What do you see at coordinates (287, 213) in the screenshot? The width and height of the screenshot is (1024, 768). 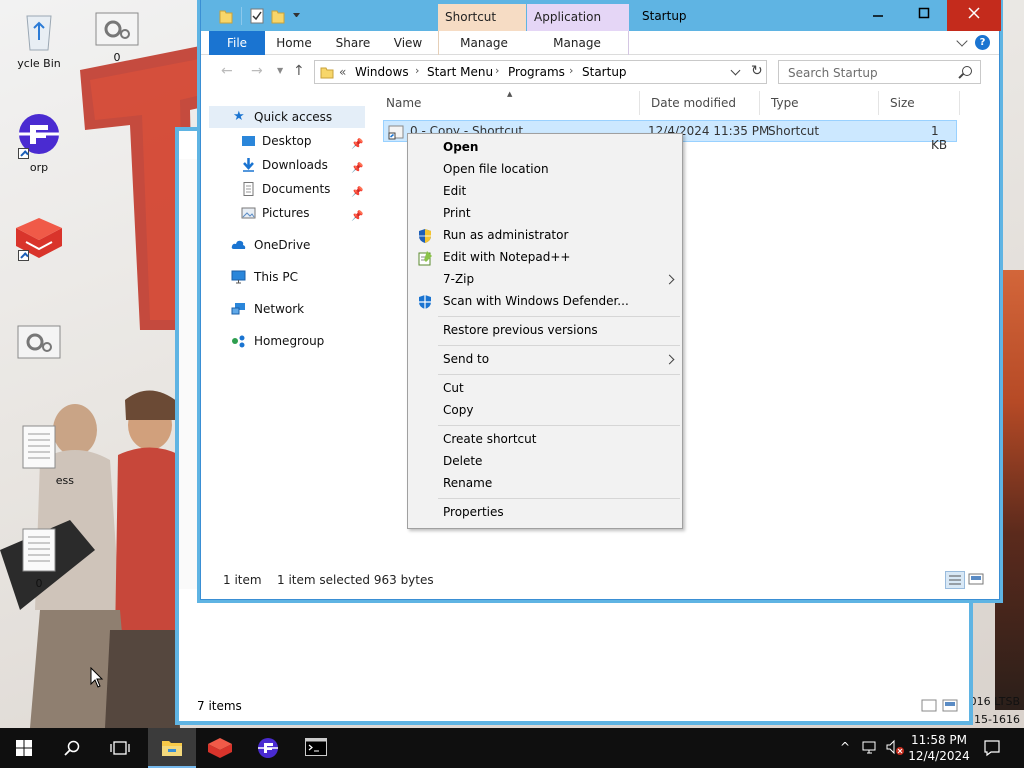 I see `nav-item-pictures: Pictures 📌` at bounding box center [287, 213].